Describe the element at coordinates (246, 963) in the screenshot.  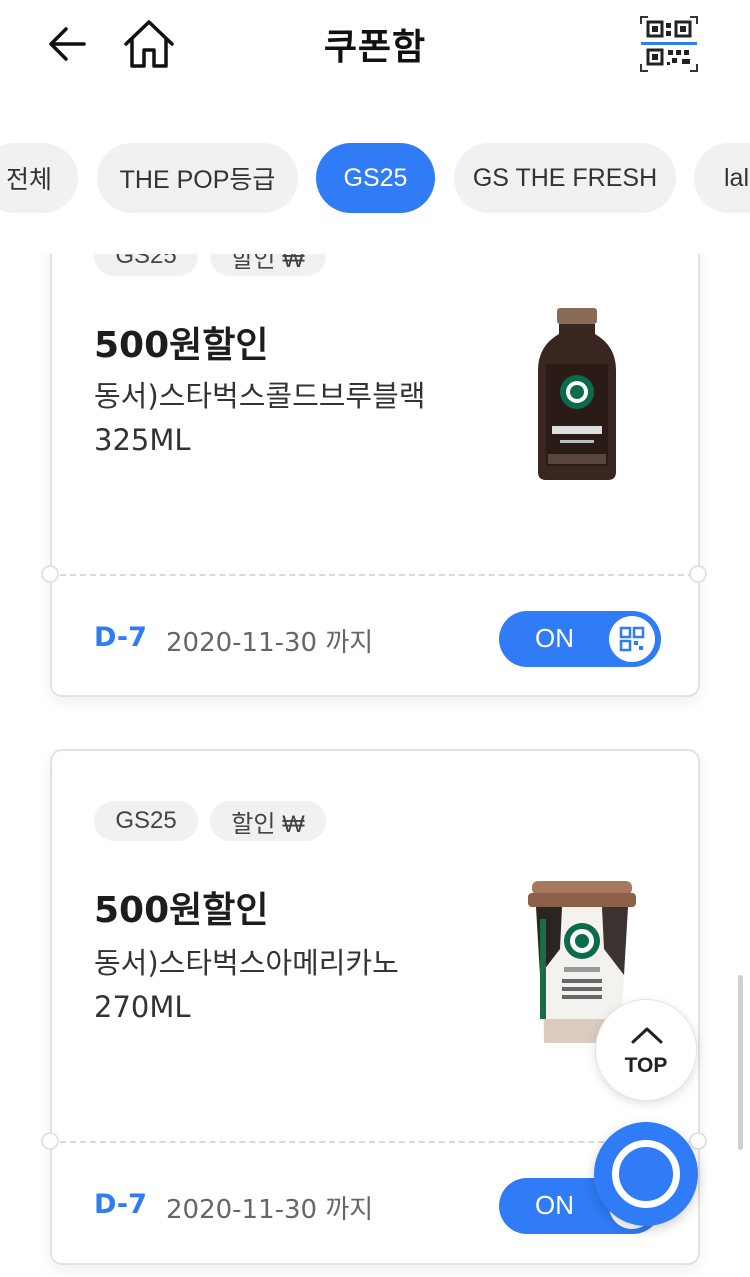
I see `product-name: 동서)스타벅스아메리카노` at that location.